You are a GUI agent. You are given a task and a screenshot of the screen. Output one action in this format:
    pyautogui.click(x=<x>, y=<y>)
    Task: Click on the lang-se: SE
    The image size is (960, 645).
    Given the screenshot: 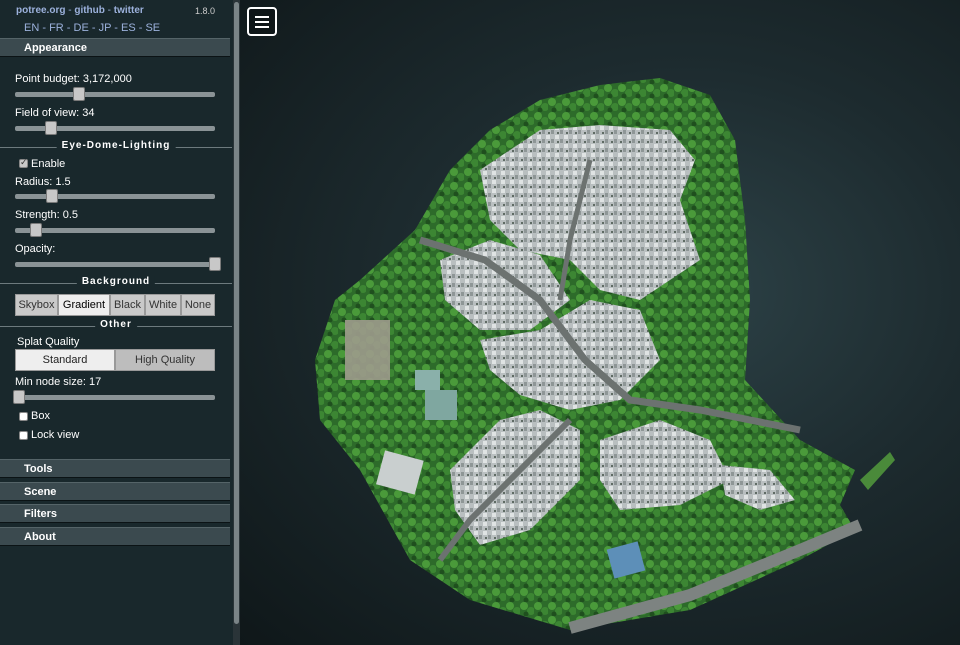 What is the action you would take?
    pyautogui.click(x=152, y=28)
    